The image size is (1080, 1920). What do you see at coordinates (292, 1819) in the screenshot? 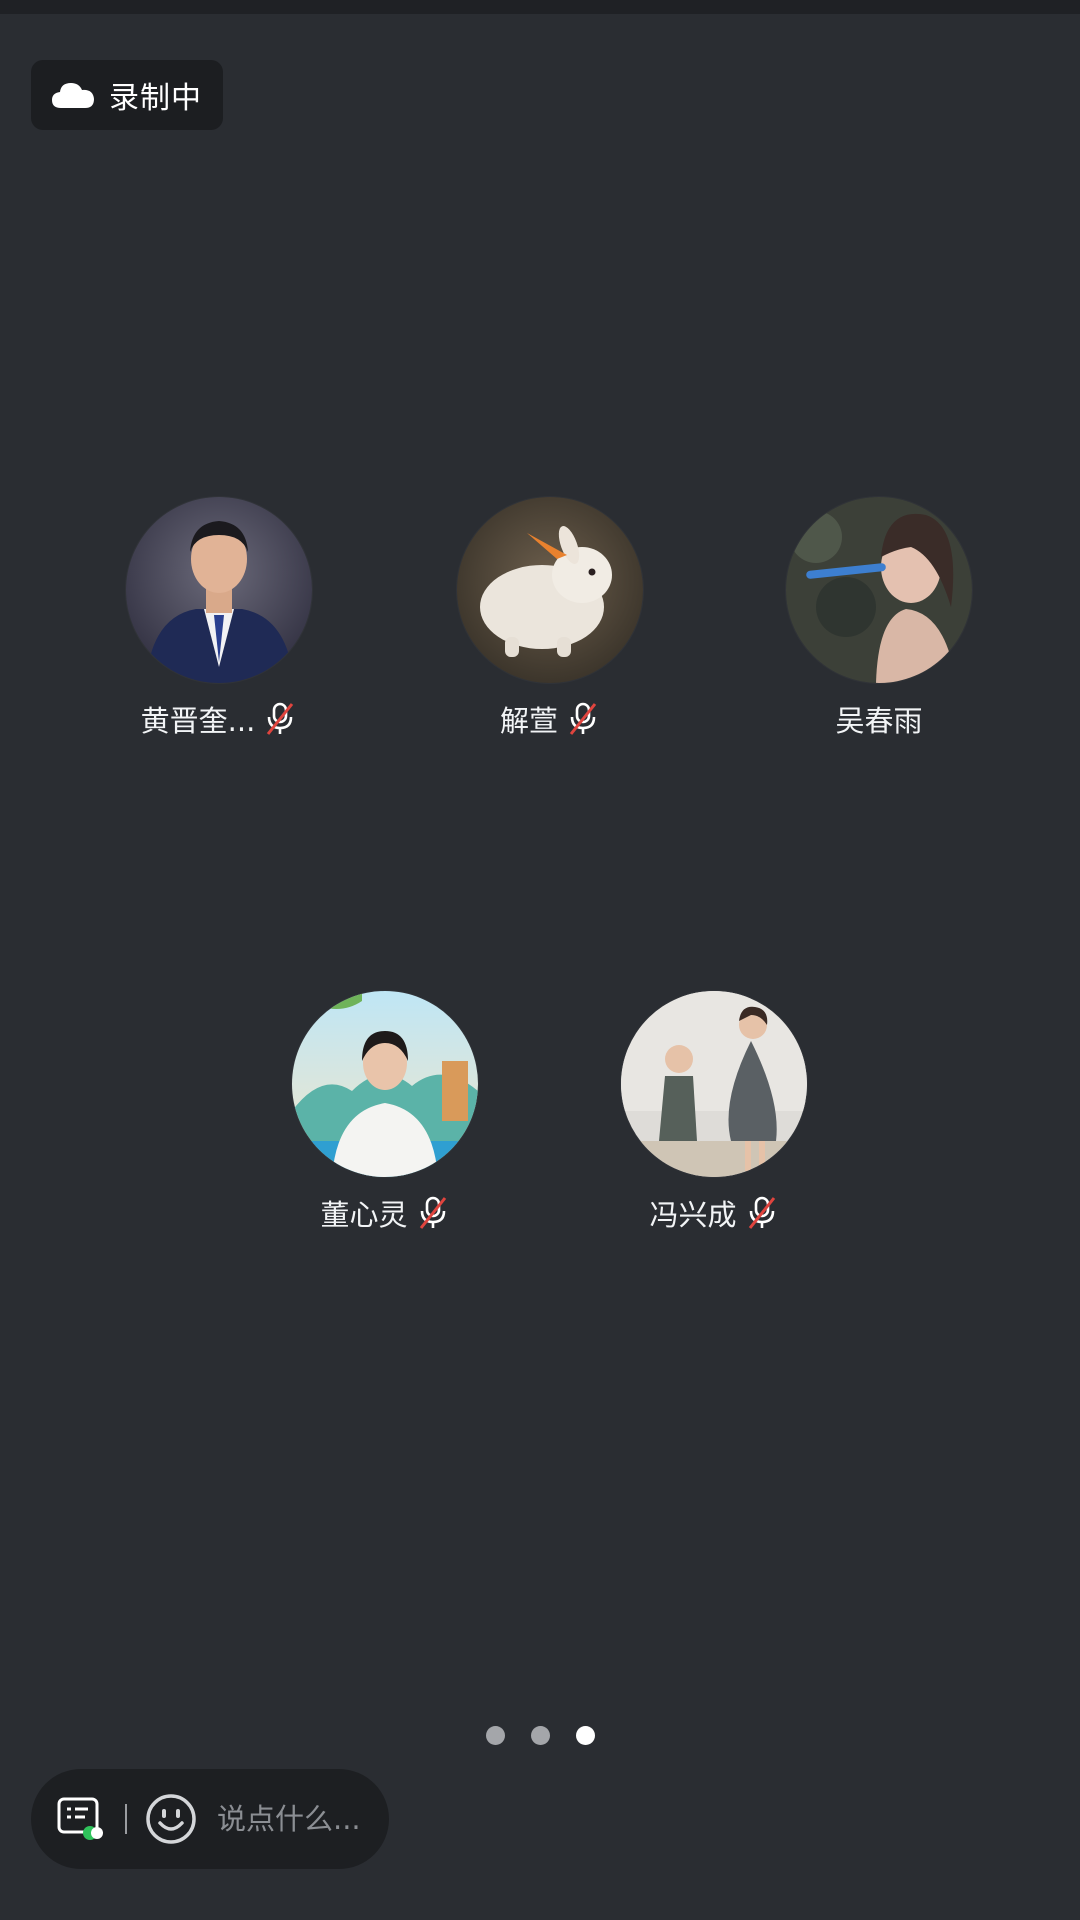
I see `chat-input` at bounding box center [292, 1819].